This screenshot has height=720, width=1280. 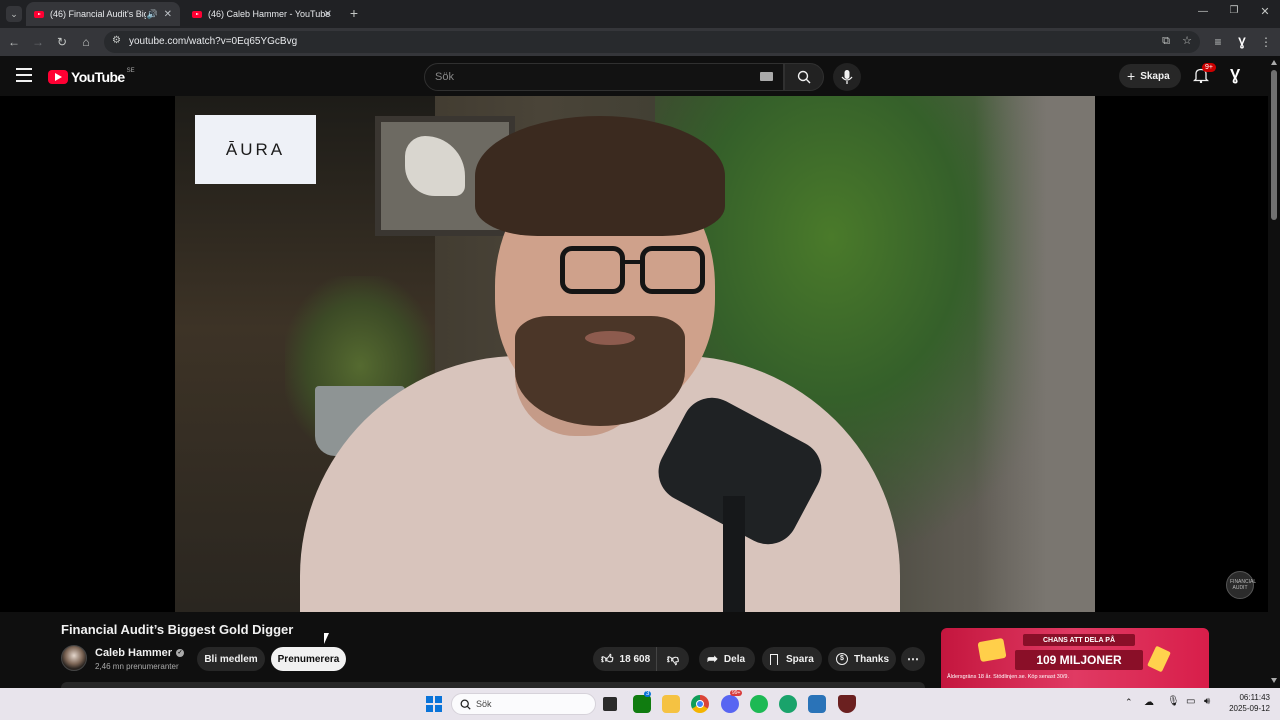 I want to click on channel-avatar, so click(x=74, y=658).